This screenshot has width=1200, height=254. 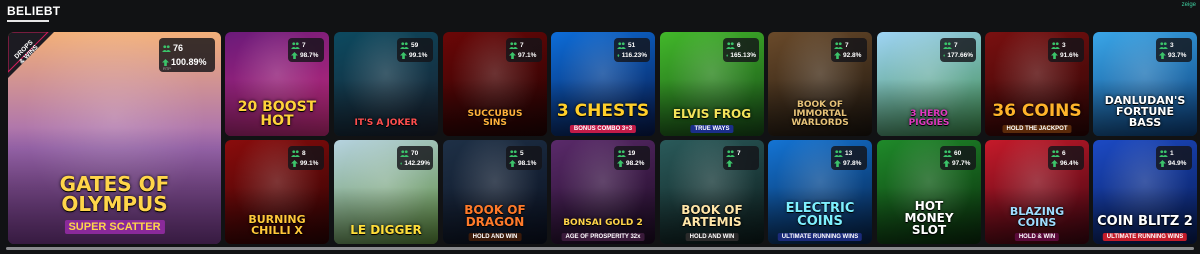 What do you see at coordinates (929, 118) in the screenshot?
I see `game-title: 3 Hero Piggies` at bounding box center [929, 118].